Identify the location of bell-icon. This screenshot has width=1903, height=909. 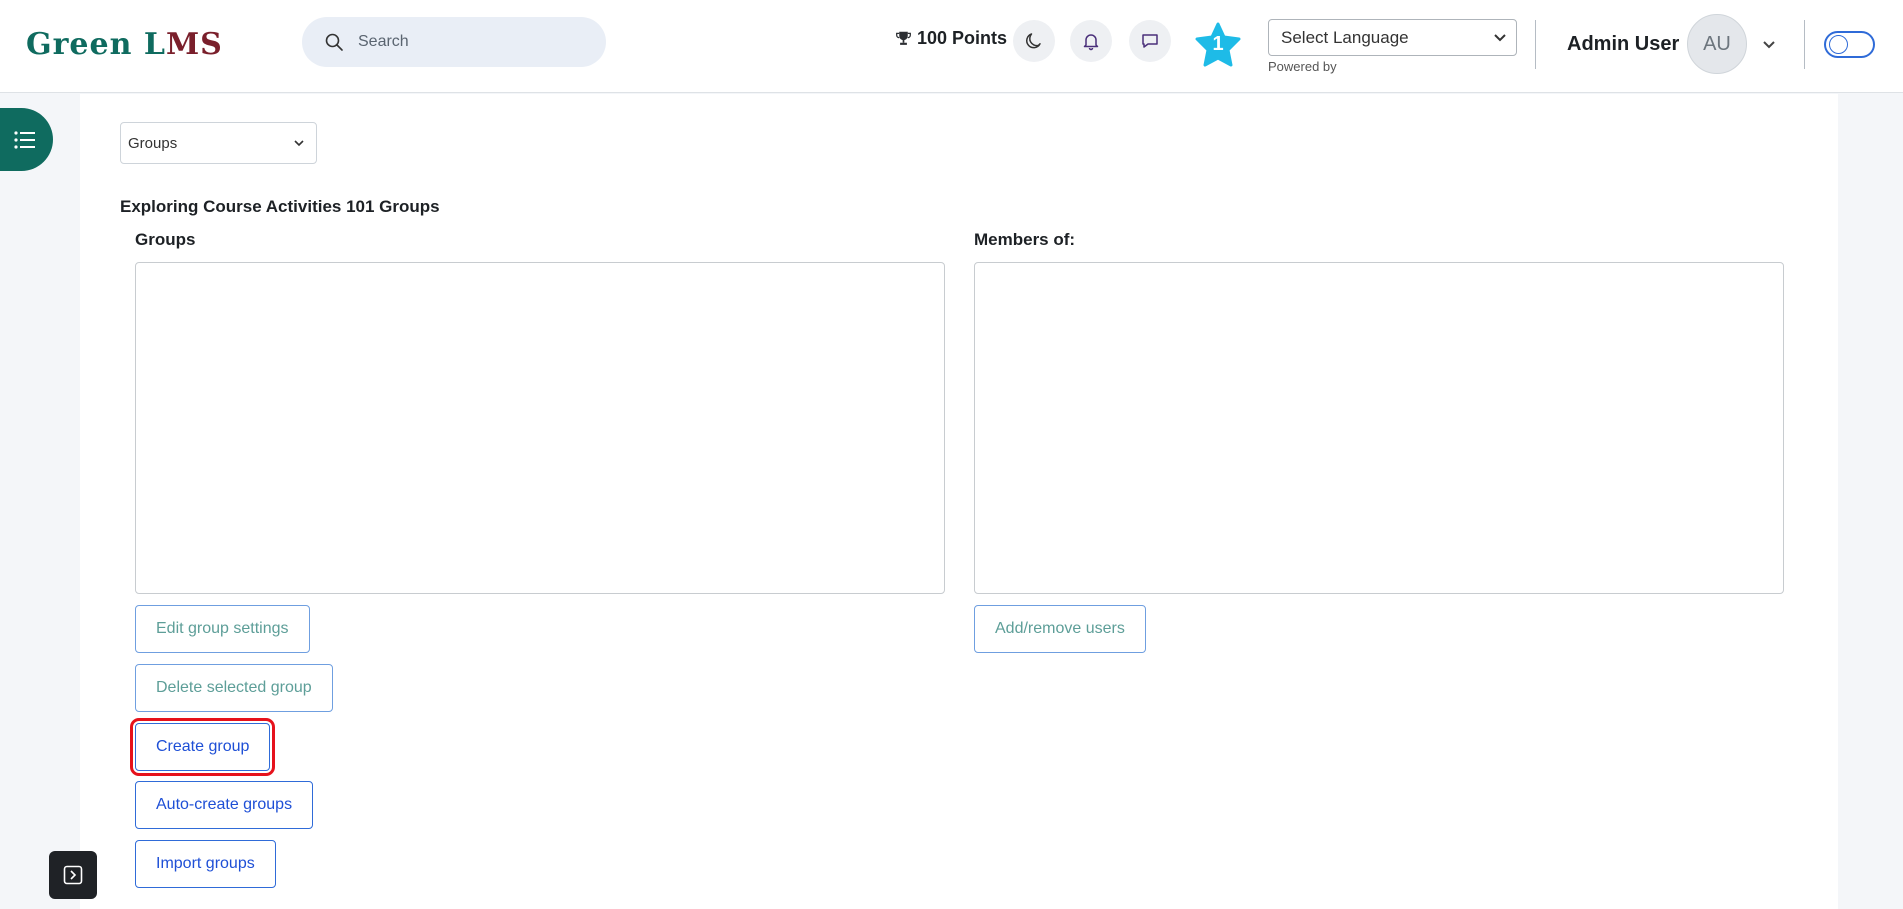
(1091, 42).